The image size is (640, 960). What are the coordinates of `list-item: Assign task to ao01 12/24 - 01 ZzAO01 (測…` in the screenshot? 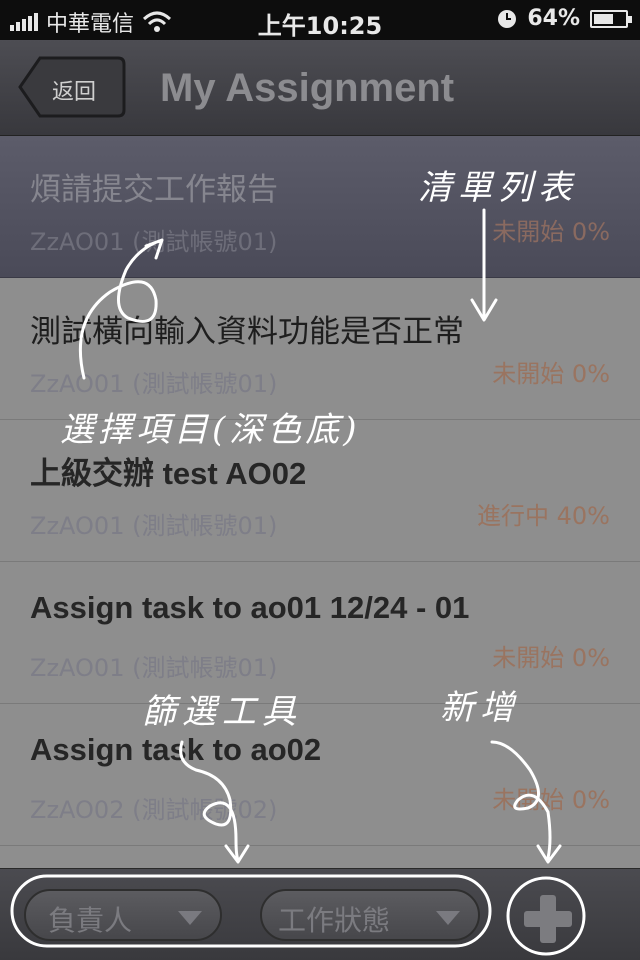 It's located at (320, 633).